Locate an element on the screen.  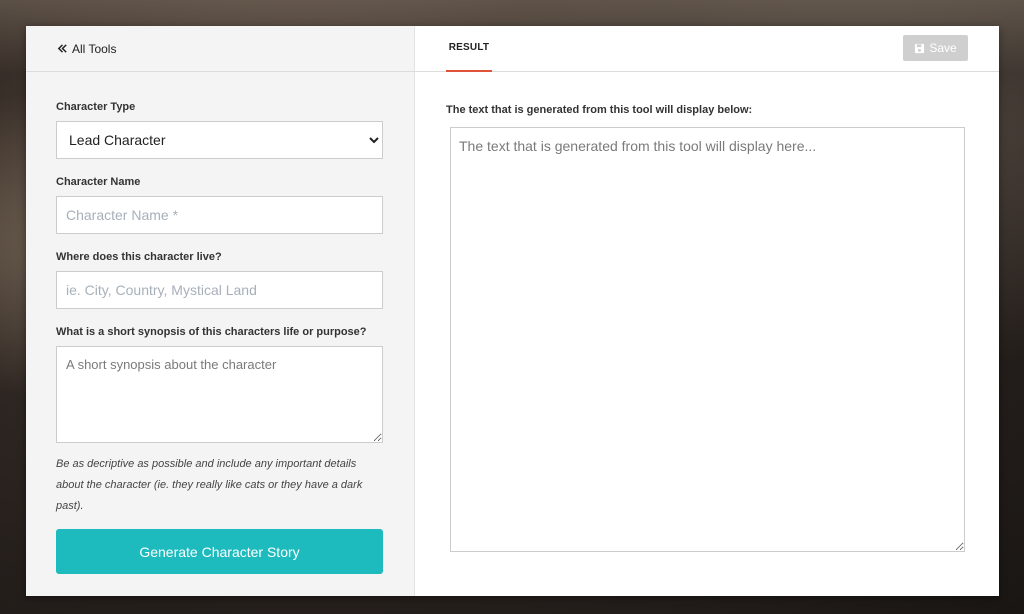
generate-character-story-button: Generate Character Story is located at coordinates (219, 551).